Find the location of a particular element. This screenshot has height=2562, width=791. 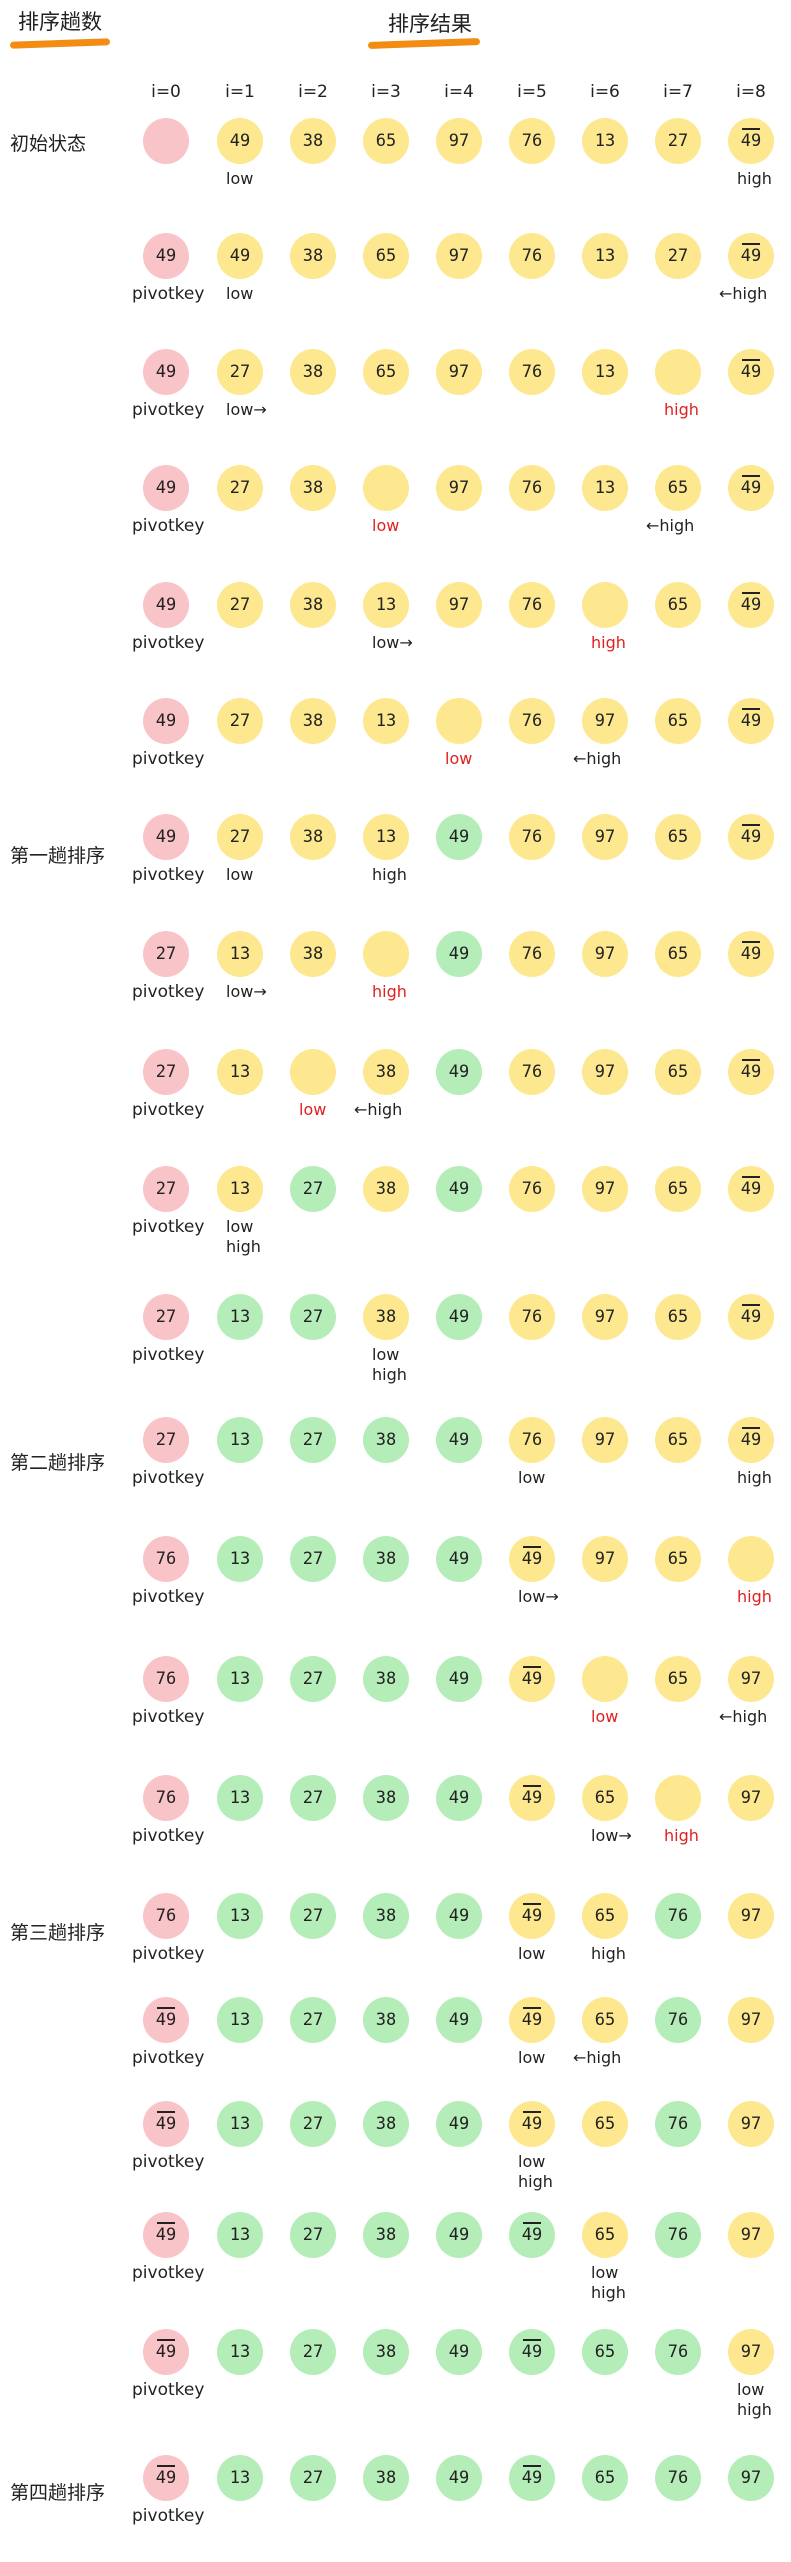

header-sort-result: 排序结果 is located at coordinates (430, 24).